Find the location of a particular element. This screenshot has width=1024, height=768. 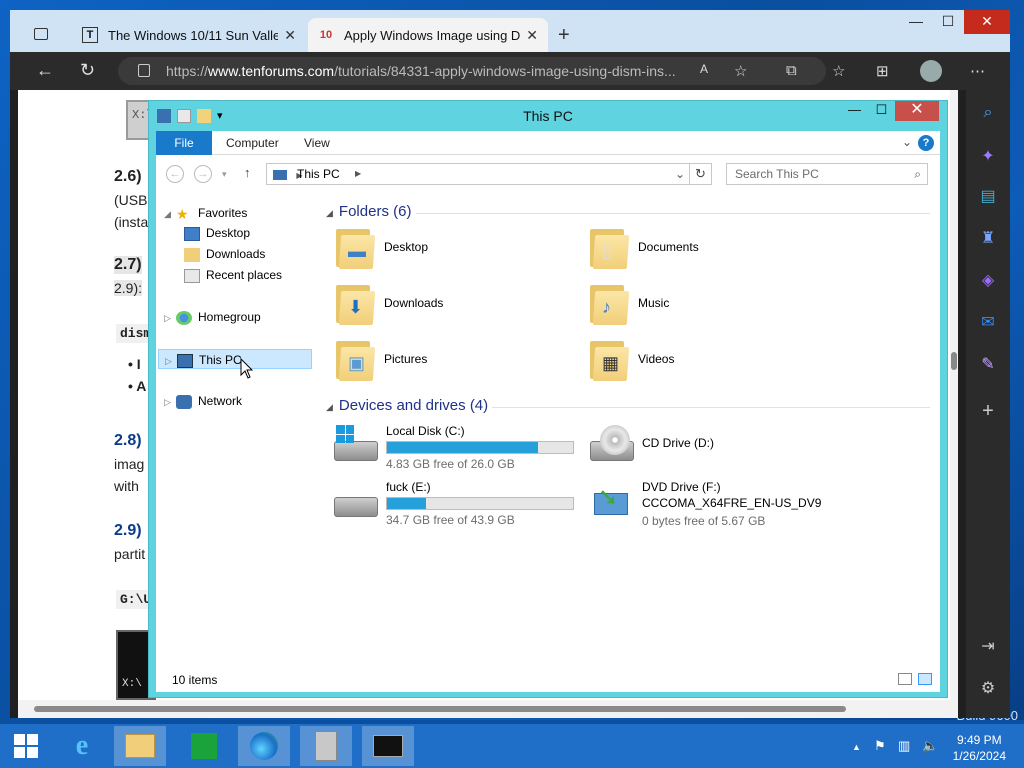

tab-computer: Computer is located at coordinates (252, 143).